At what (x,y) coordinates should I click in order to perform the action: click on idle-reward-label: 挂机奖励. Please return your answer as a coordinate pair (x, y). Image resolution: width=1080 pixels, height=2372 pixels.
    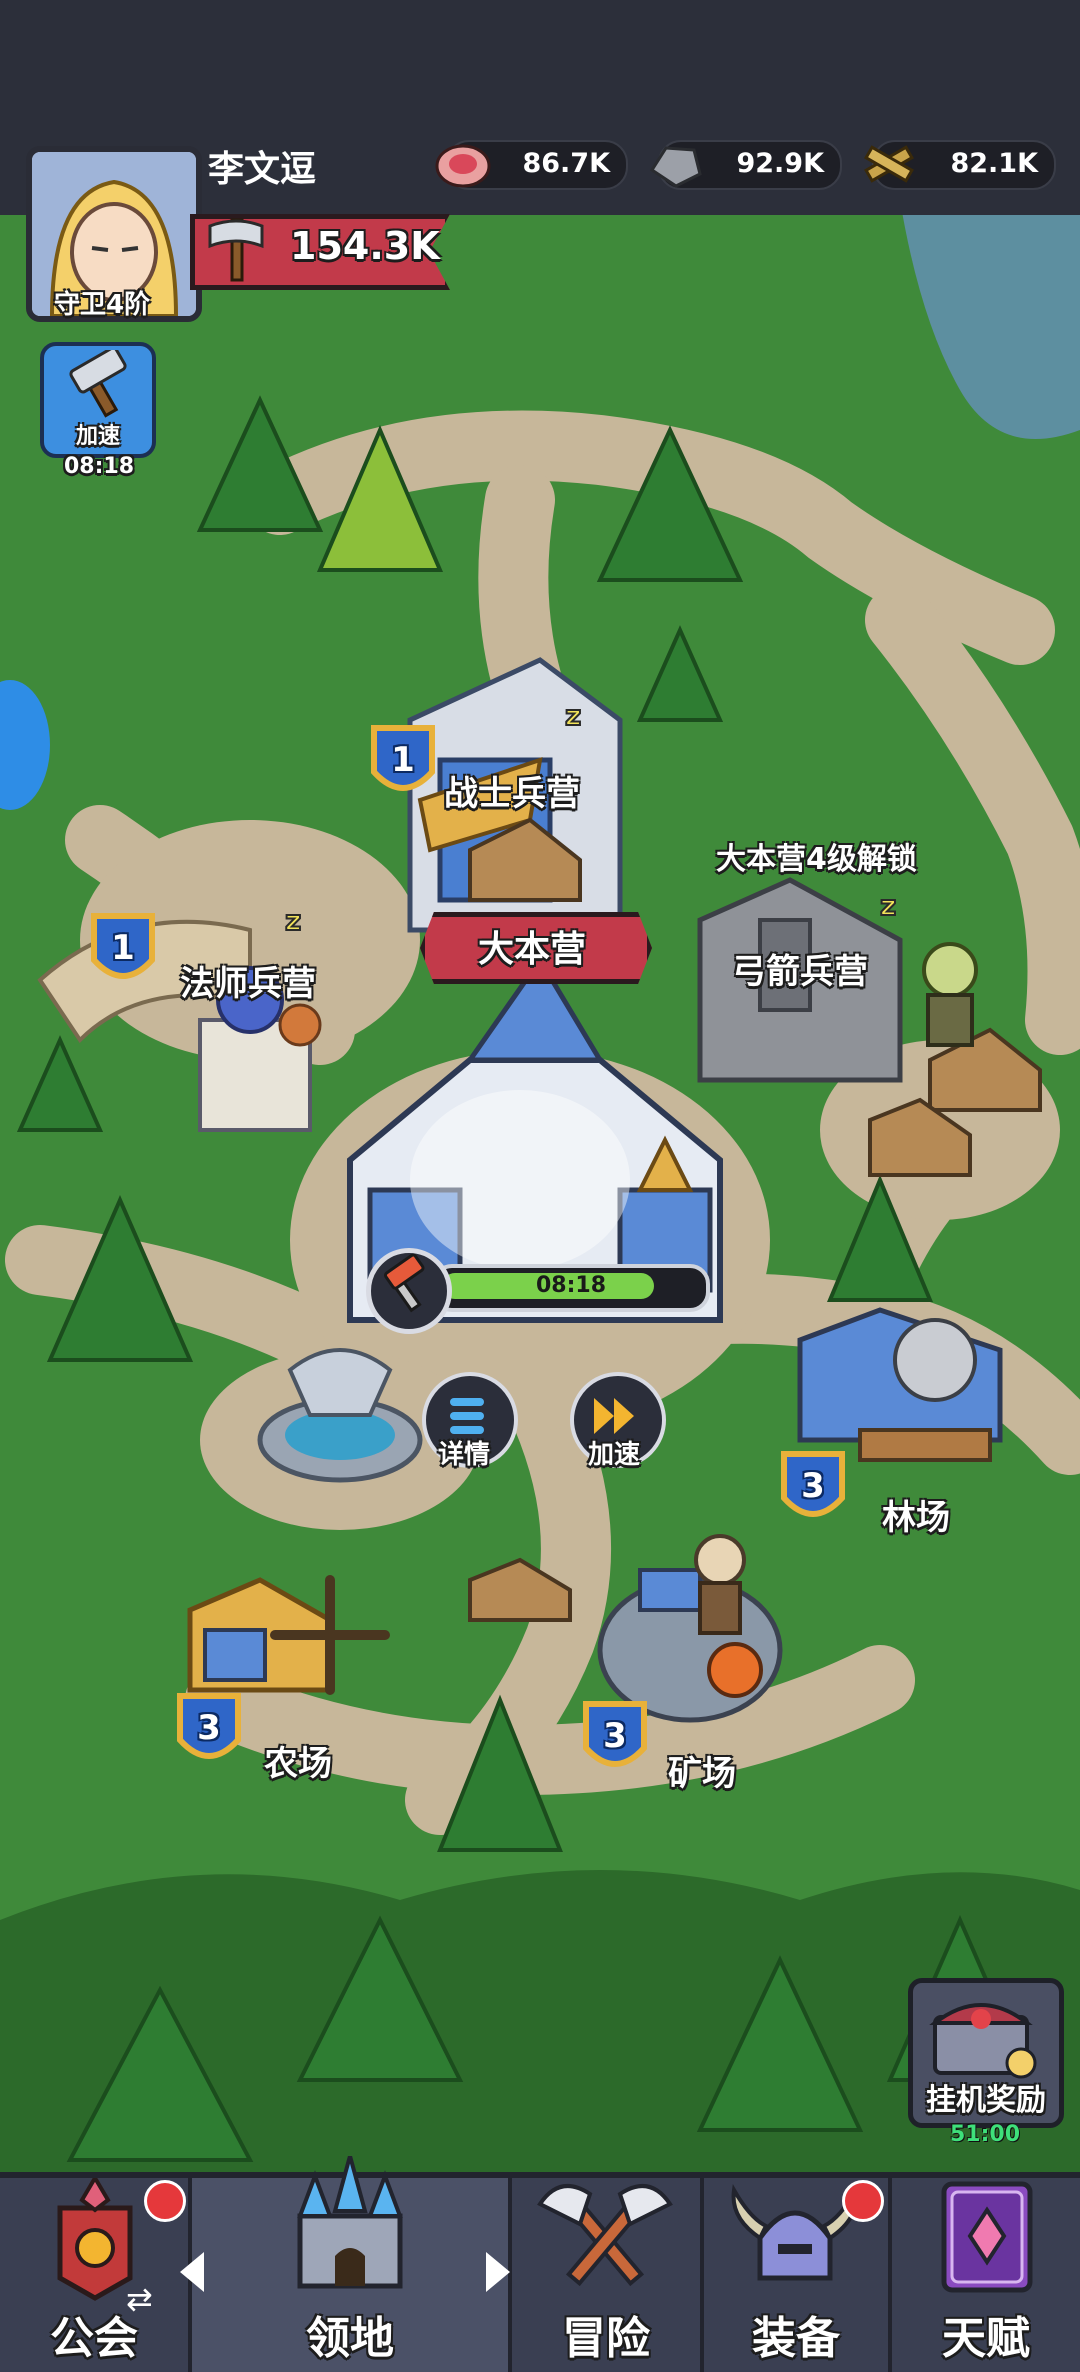
    Looking at the image, I should click on (986, 2100).